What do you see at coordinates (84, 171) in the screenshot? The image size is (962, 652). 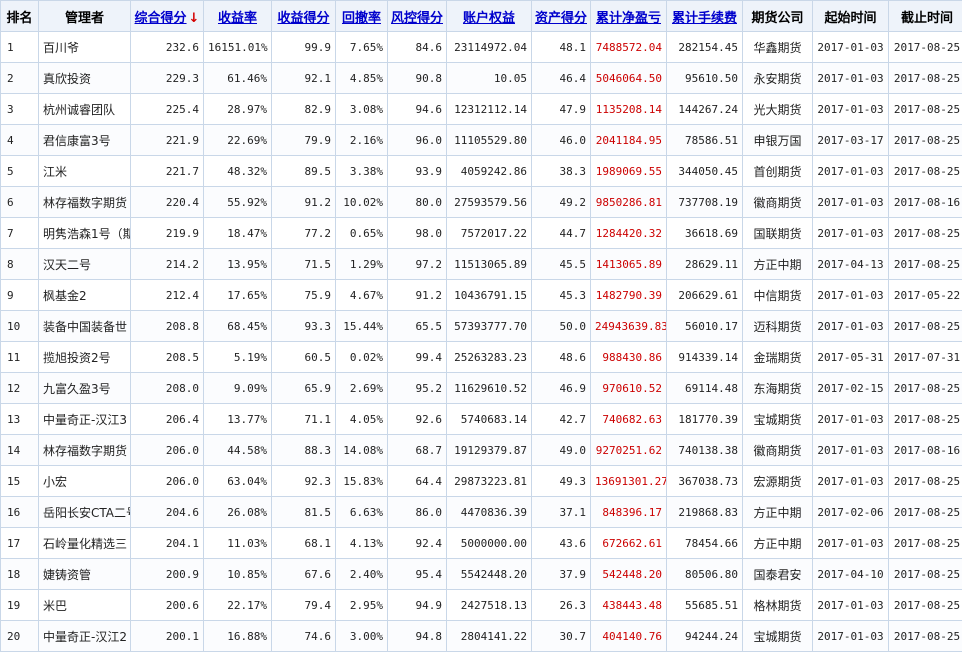 I see `cell-manager: 江米` at bounding box center [84, 171].